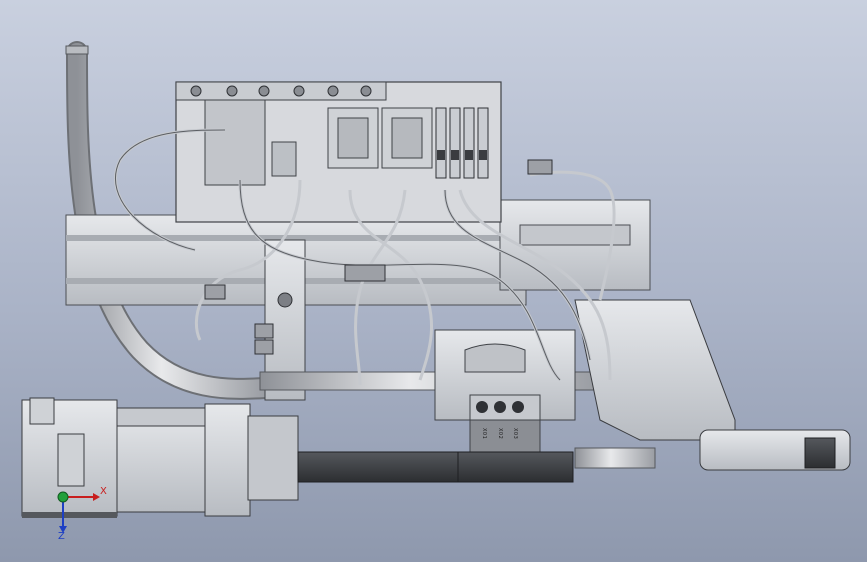 The image size is (867, 562). I want to click on triad-z-label: Z, so click(61, 536).